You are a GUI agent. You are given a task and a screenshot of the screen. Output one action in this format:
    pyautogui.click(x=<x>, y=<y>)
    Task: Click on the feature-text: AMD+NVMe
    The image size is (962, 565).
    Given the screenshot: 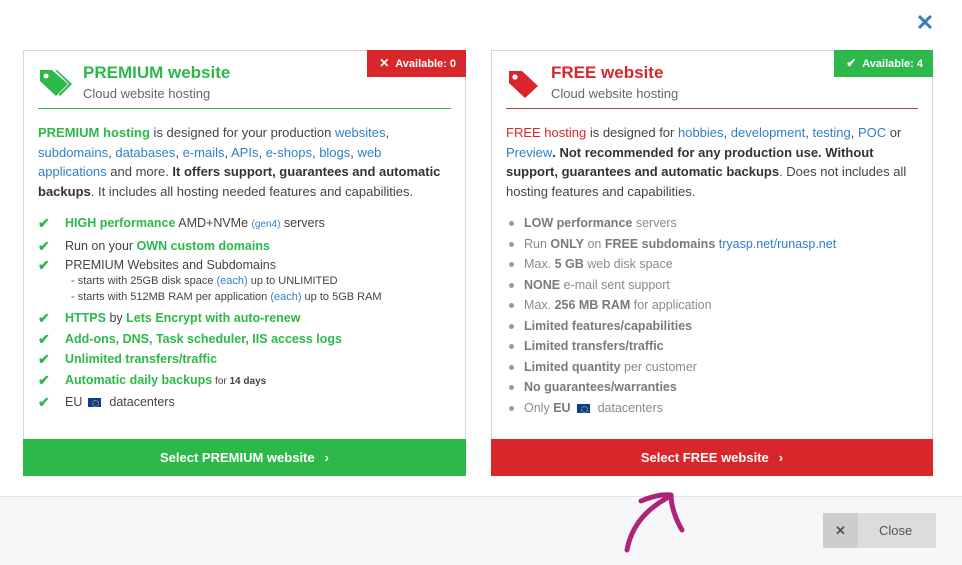 What is the action you would take?
    pyautogui.click(x=213, y=223)
    